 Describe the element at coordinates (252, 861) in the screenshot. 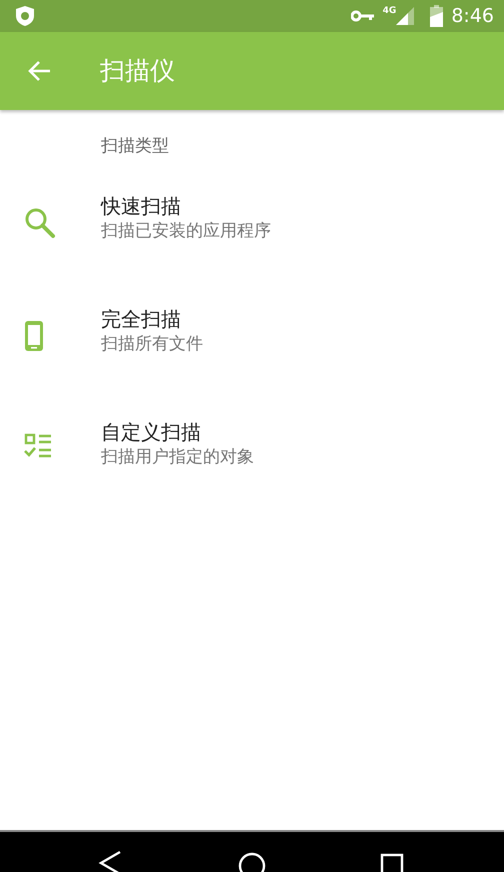

I see `home-nav-icon` at that location.